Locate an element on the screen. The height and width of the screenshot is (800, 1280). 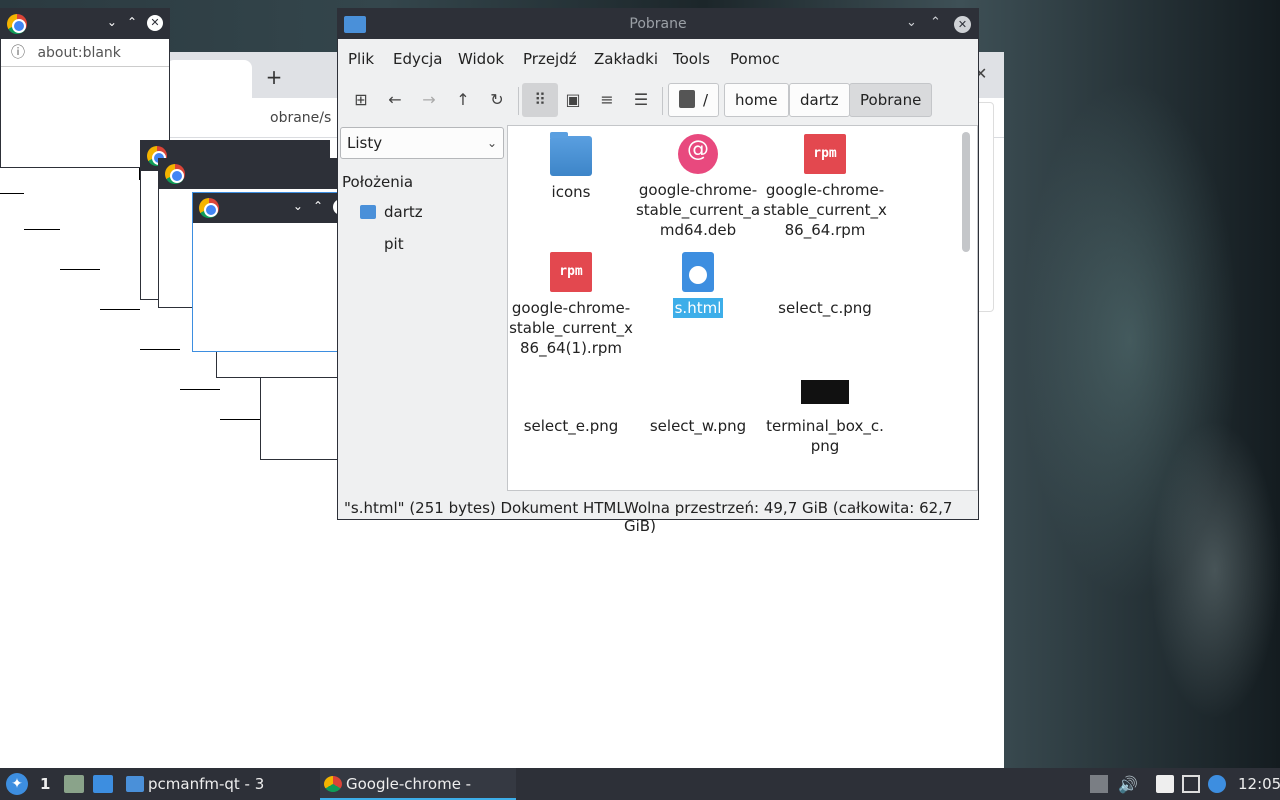
reload-icon: ↻ is located at coordinates (497, 100).